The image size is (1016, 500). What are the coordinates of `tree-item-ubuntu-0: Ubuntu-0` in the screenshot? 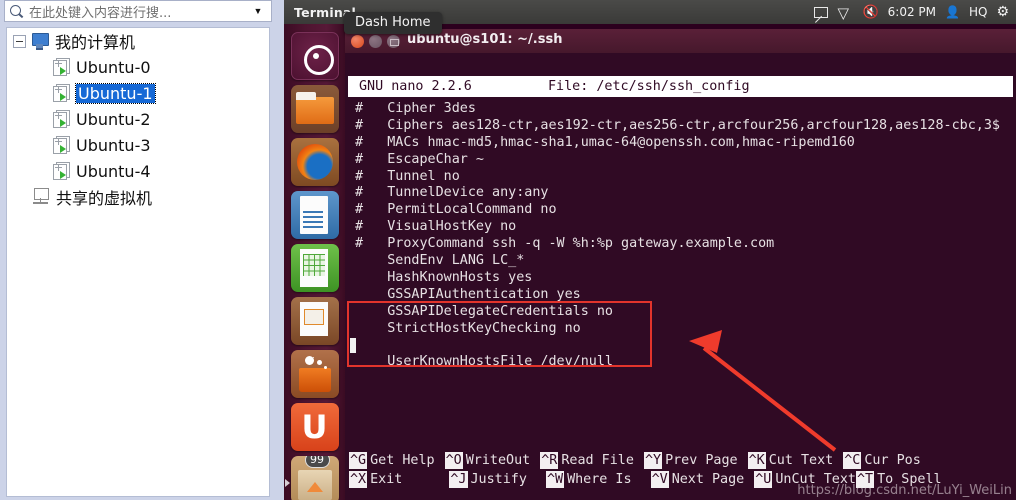 It's located at (138, 67).